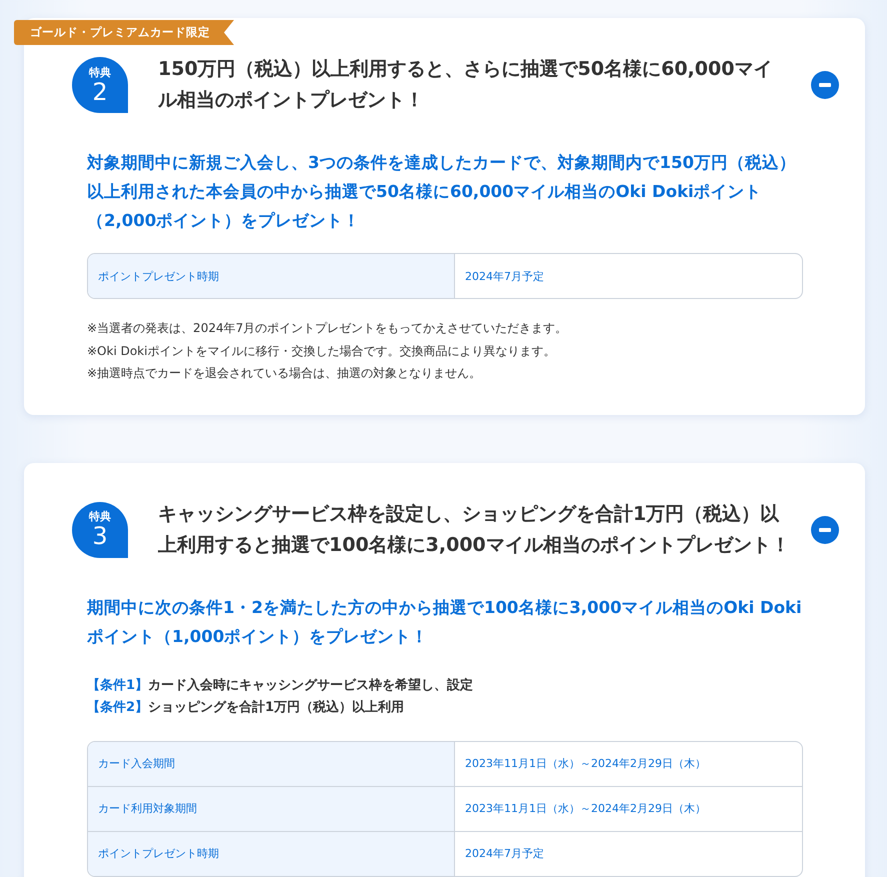  What do you see at coordinates (284, 373) in the screenshot?
I see `note-text: ※抽選時点でカードを退会されている場合は、抽選の対象となりません。` at bounding box center [284, 373].